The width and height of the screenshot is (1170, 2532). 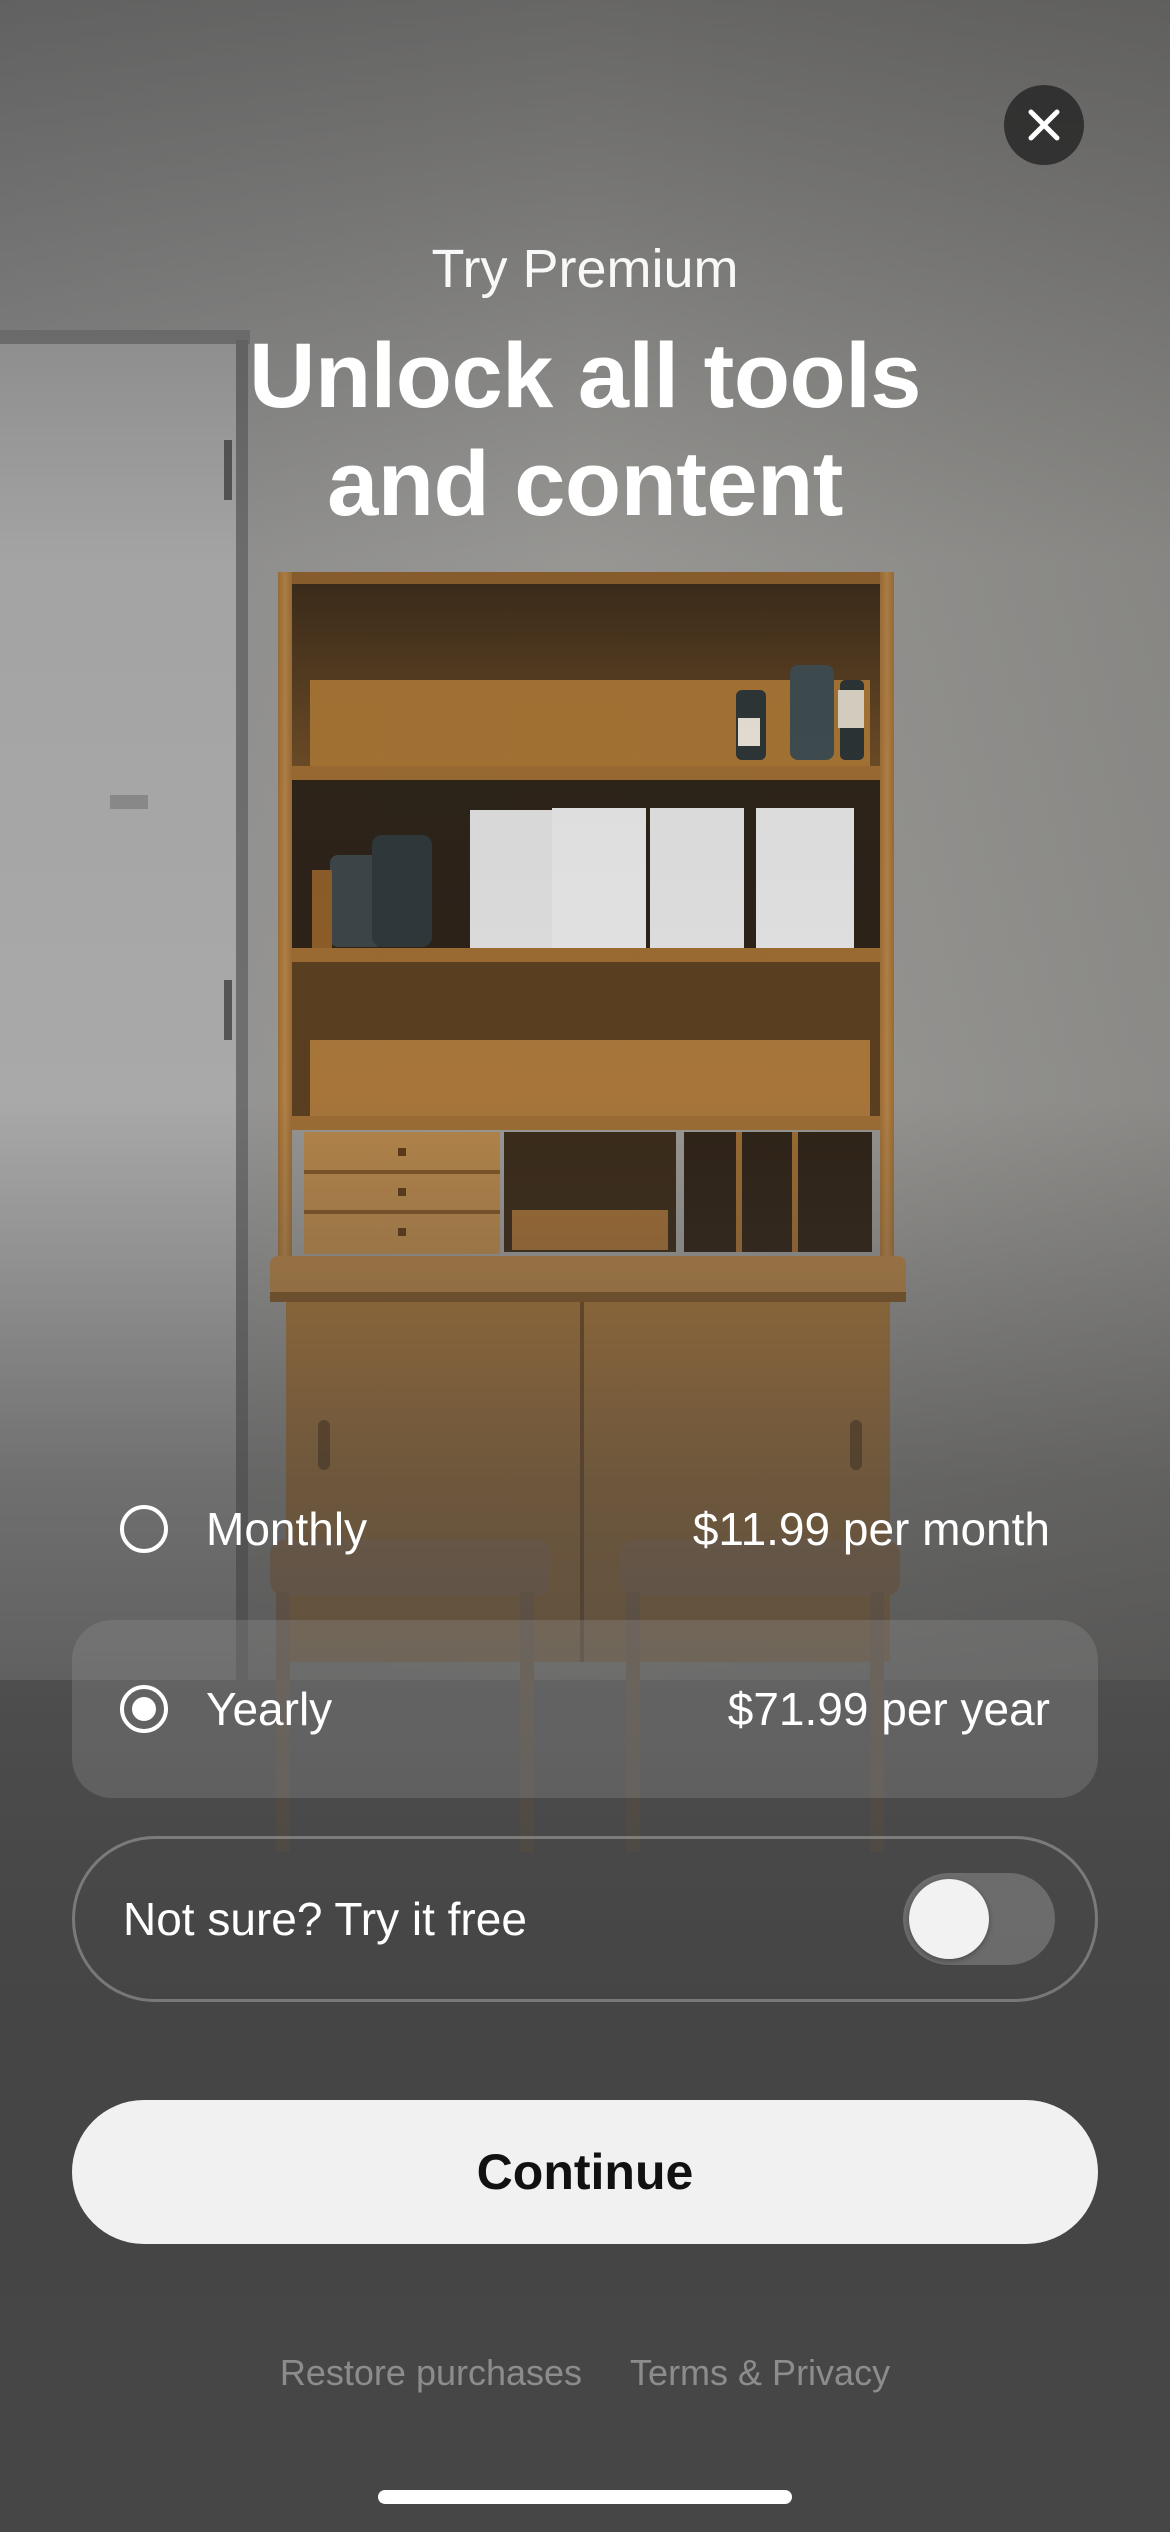 What do you see at coordinates (871, 1529) in the screenshot?
I see `plan-price: $11.99 per month` at bounding box center [871, 1529].